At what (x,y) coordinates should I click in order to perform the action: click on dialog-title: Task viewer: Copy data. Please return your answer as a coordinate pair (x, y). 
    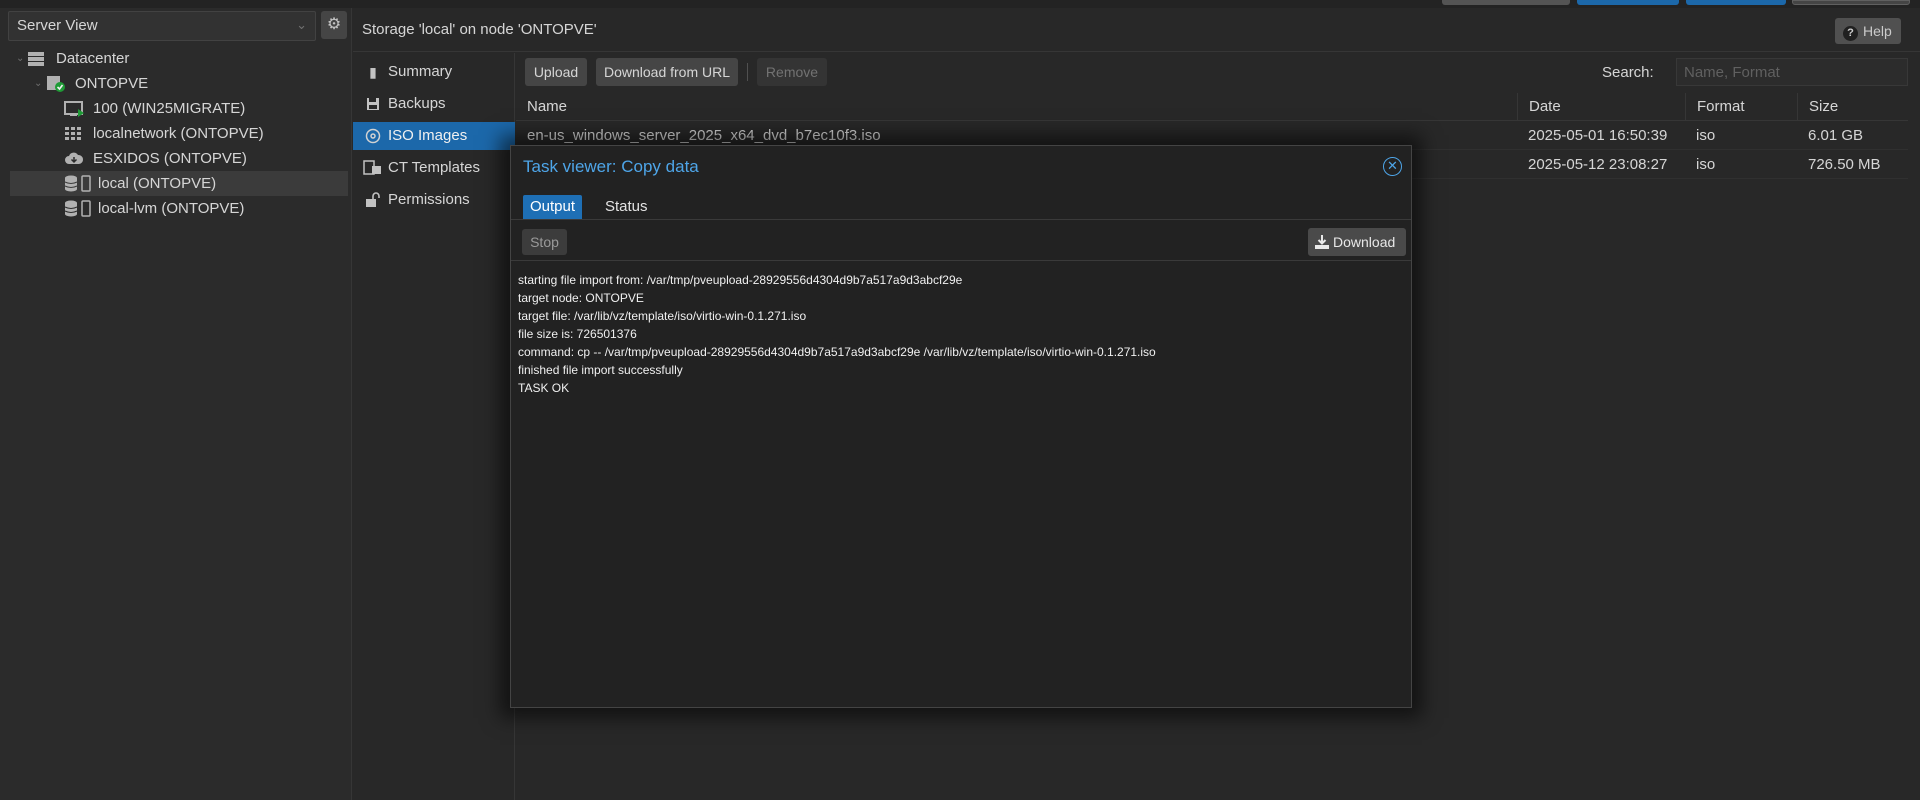
    Looking at the image, I should click on (611, 166).